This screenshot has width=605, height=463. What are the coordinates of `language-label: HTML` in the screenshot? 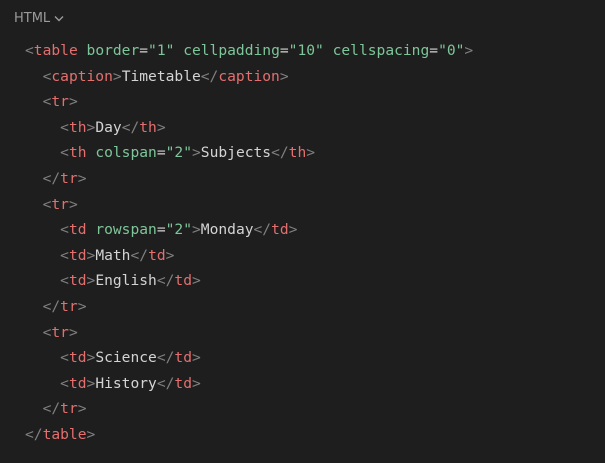 It's located at (32, 18).